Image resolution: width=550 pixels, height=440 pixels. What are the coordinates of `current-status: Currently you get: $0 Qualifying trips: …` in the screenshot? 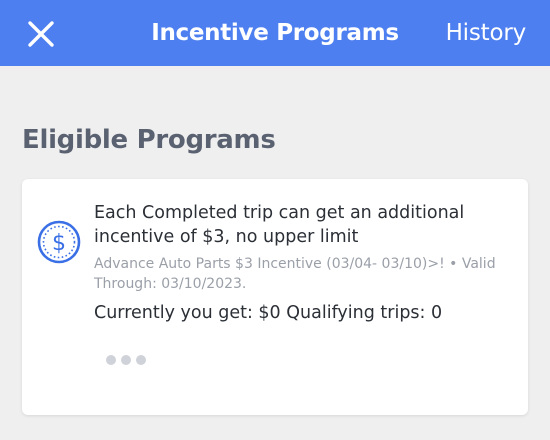 It's located at (268, 313).